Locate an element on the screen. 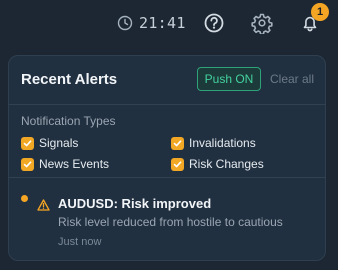 This screenshot has height=270, width=338. help-icon is located at coordinates (214, 23).